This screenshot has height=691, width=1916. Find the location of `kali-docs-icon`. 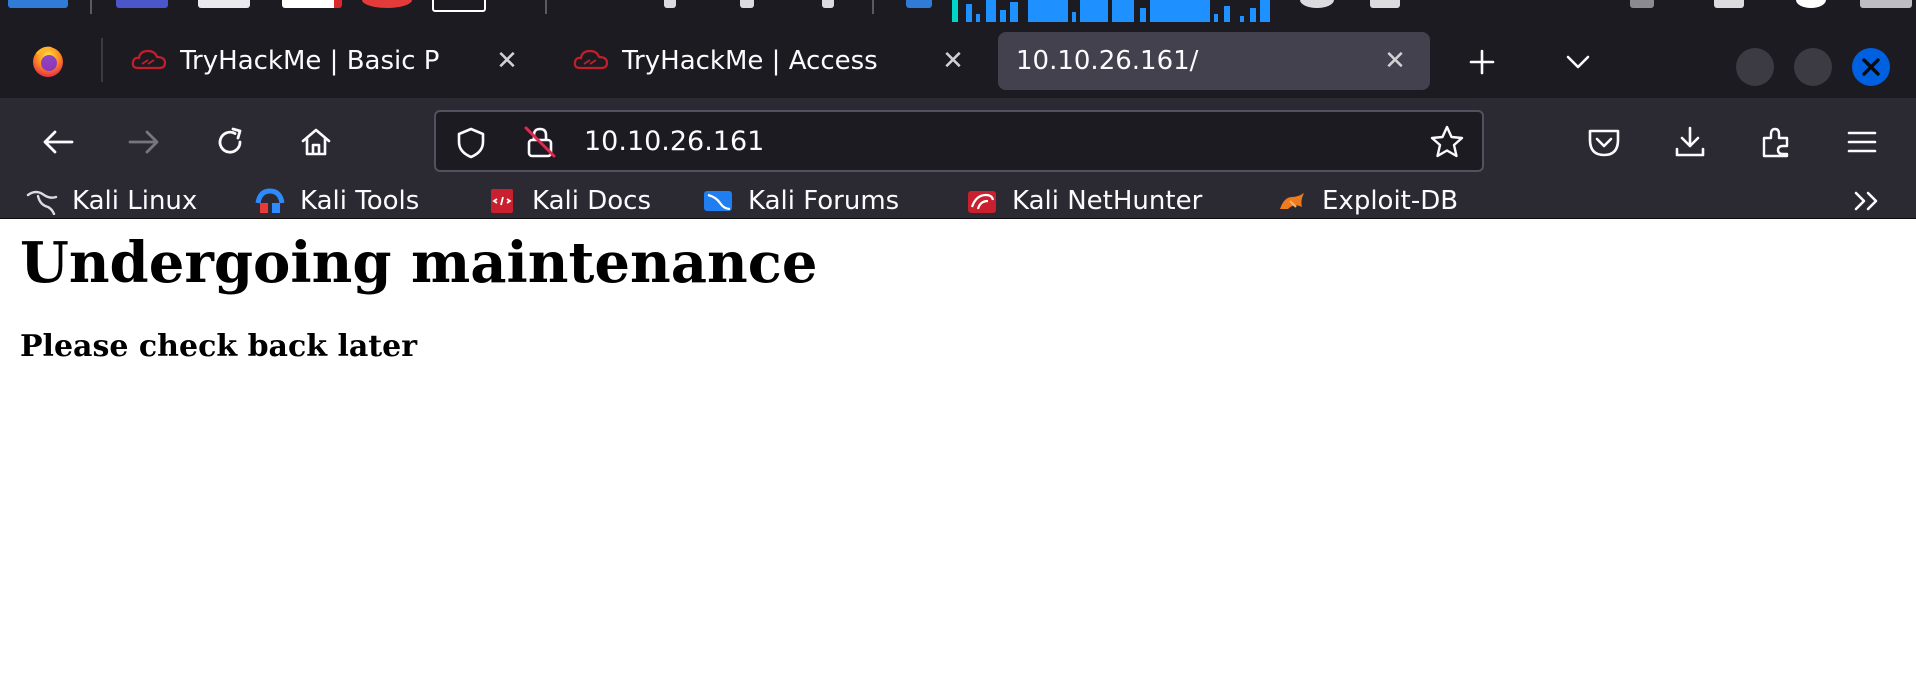

kali-docs-icon is located at coordinates (502, 201).